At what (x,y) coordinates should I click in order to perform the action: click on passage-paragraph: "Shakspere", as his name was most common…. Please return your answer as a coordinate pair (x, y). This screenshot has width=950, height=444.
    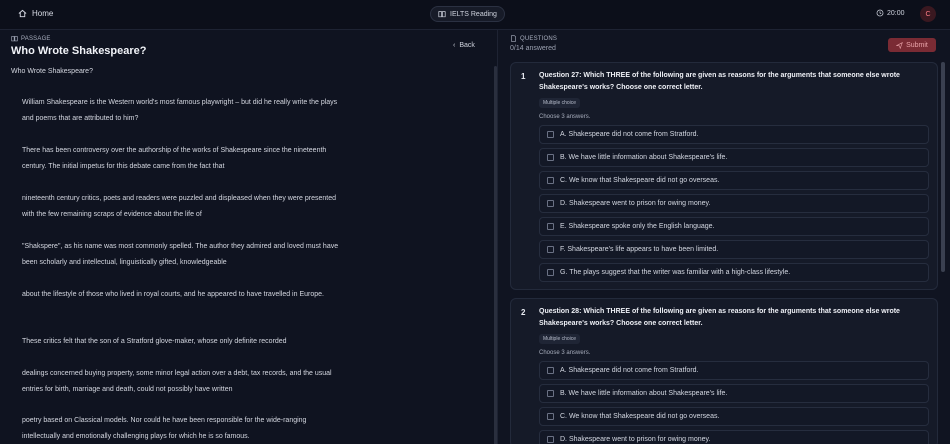
    Looking at the image, I should click on (180, 254).